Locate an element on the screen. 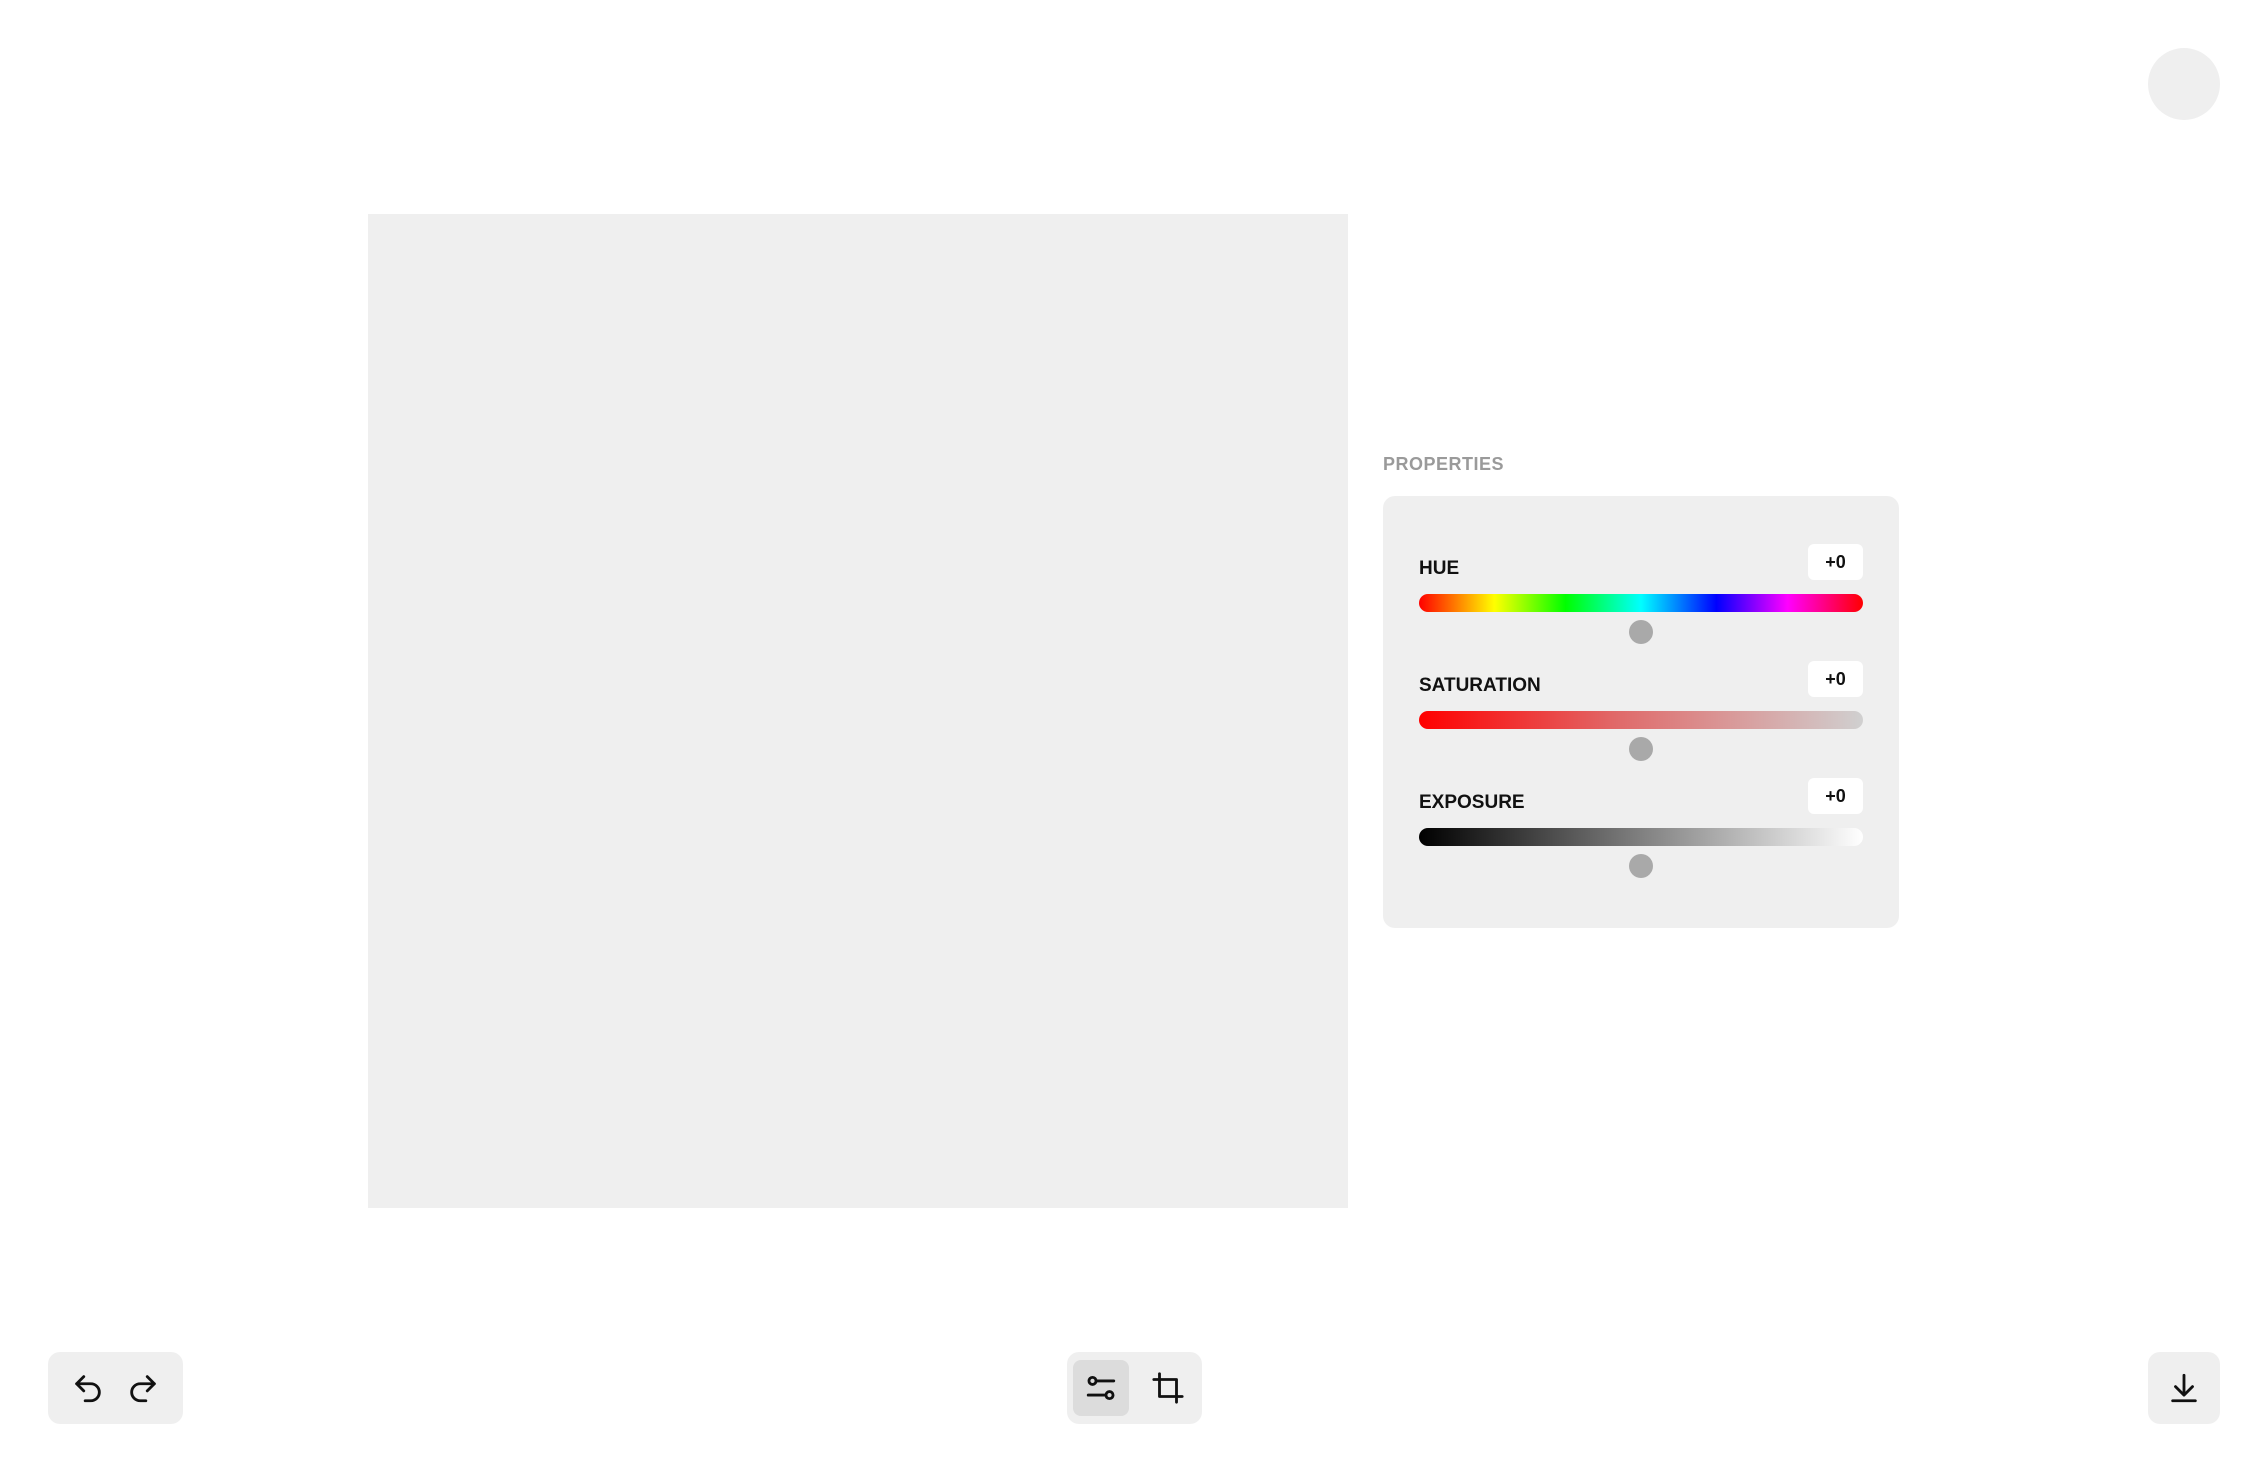 The width and height of the screenshot is (2268, 1473). hue-slider-track is located at coordinates (1641, 603).